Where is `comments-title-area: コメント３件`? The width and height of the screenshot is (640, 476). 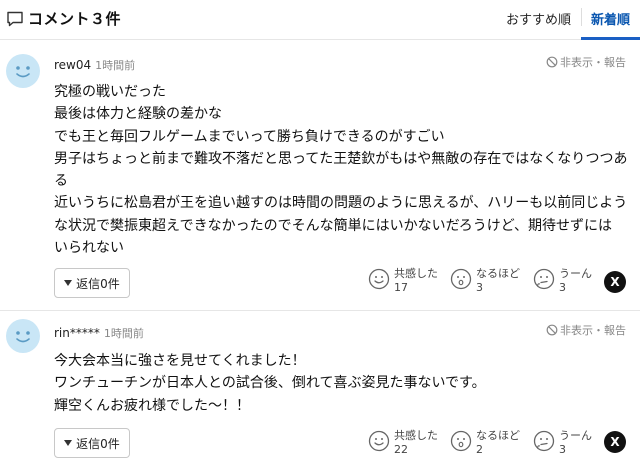 comments-title-area: コメント３件 is located at coordinates (63, 18).